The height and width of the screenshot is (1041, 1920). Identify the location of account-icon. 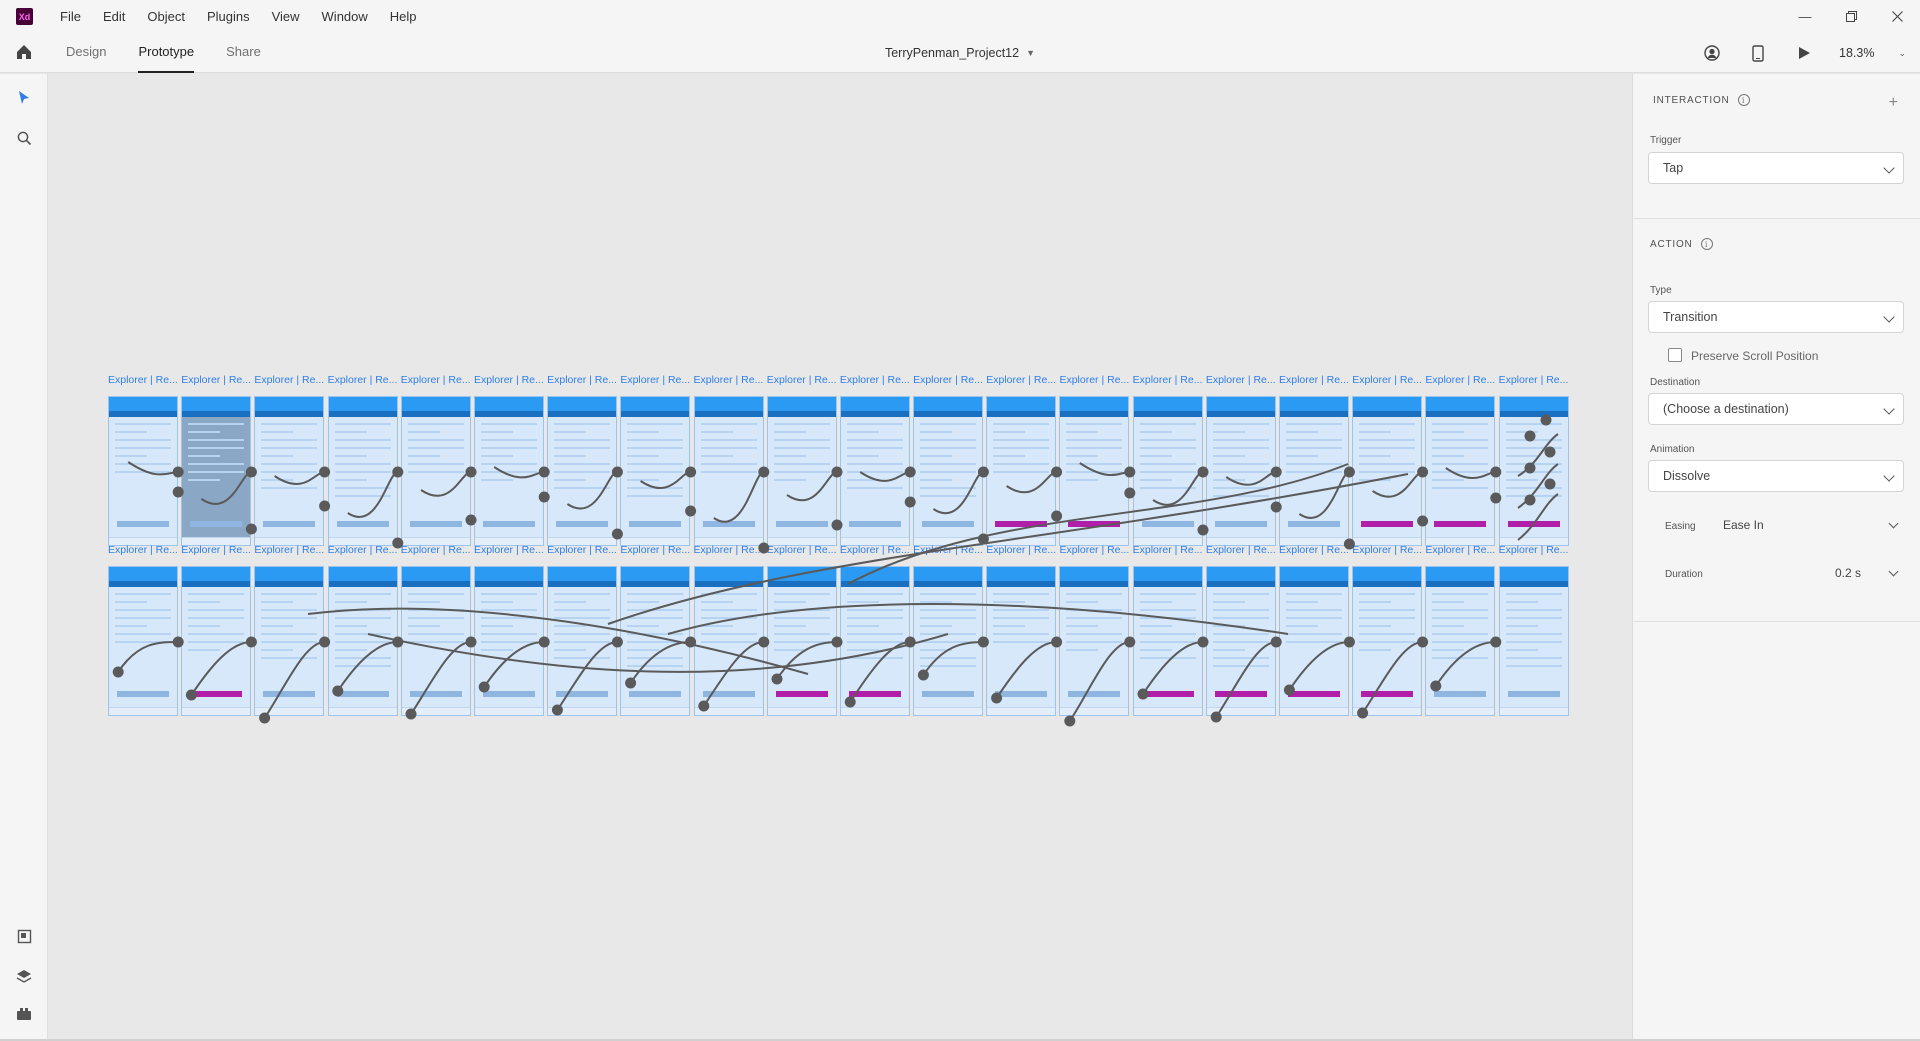
(1712, 53).